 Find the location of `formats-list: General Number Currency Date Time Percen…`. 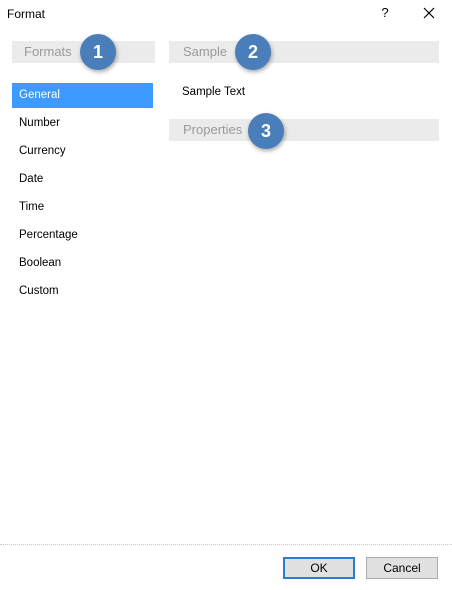

formats-list: General Number Currency Date Time Percen… is located at coordinates (82, 195).